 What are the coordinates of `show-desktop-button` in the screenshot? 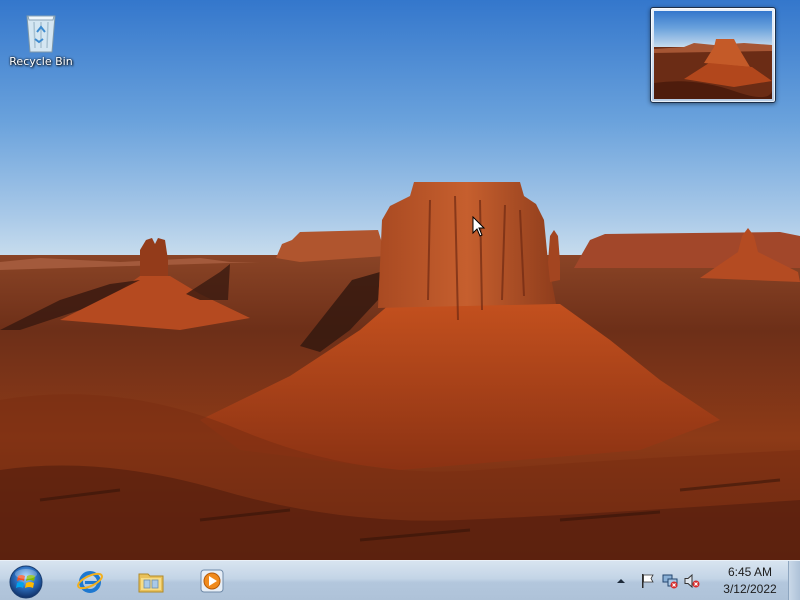 It's located at (794, 580).